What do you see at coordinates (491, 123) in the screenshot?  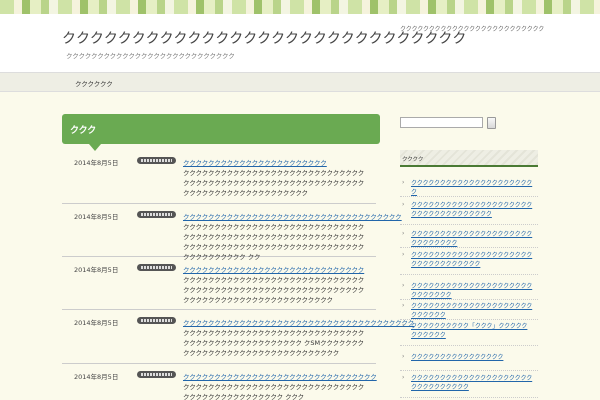 I see `search-button` at bounding box center [491, 123].